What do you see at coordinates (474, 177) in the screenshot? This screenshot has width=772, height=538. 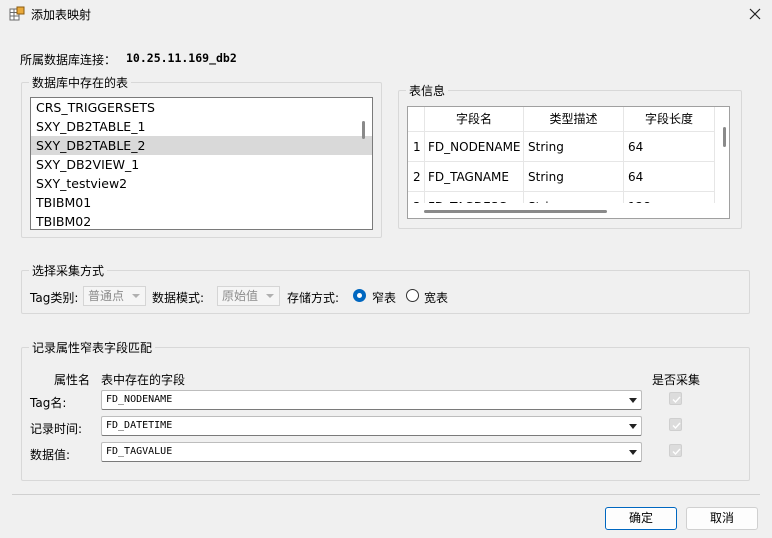 I see `cell-field-name: FD_TAGNAME` at bounding box center [474, 177].